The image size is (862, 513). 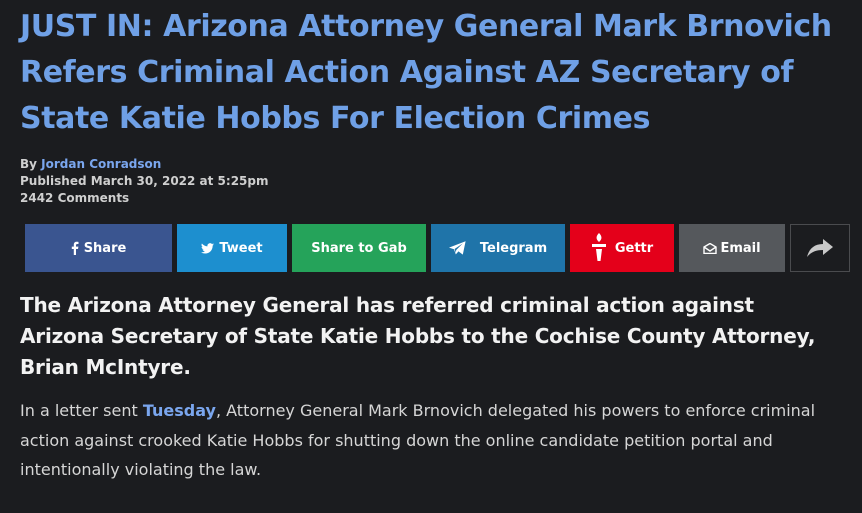 What do you see at coordinates (28, 164) in the screenshot?
I see `byline-prefix: By` at bounding box center [28, 164].